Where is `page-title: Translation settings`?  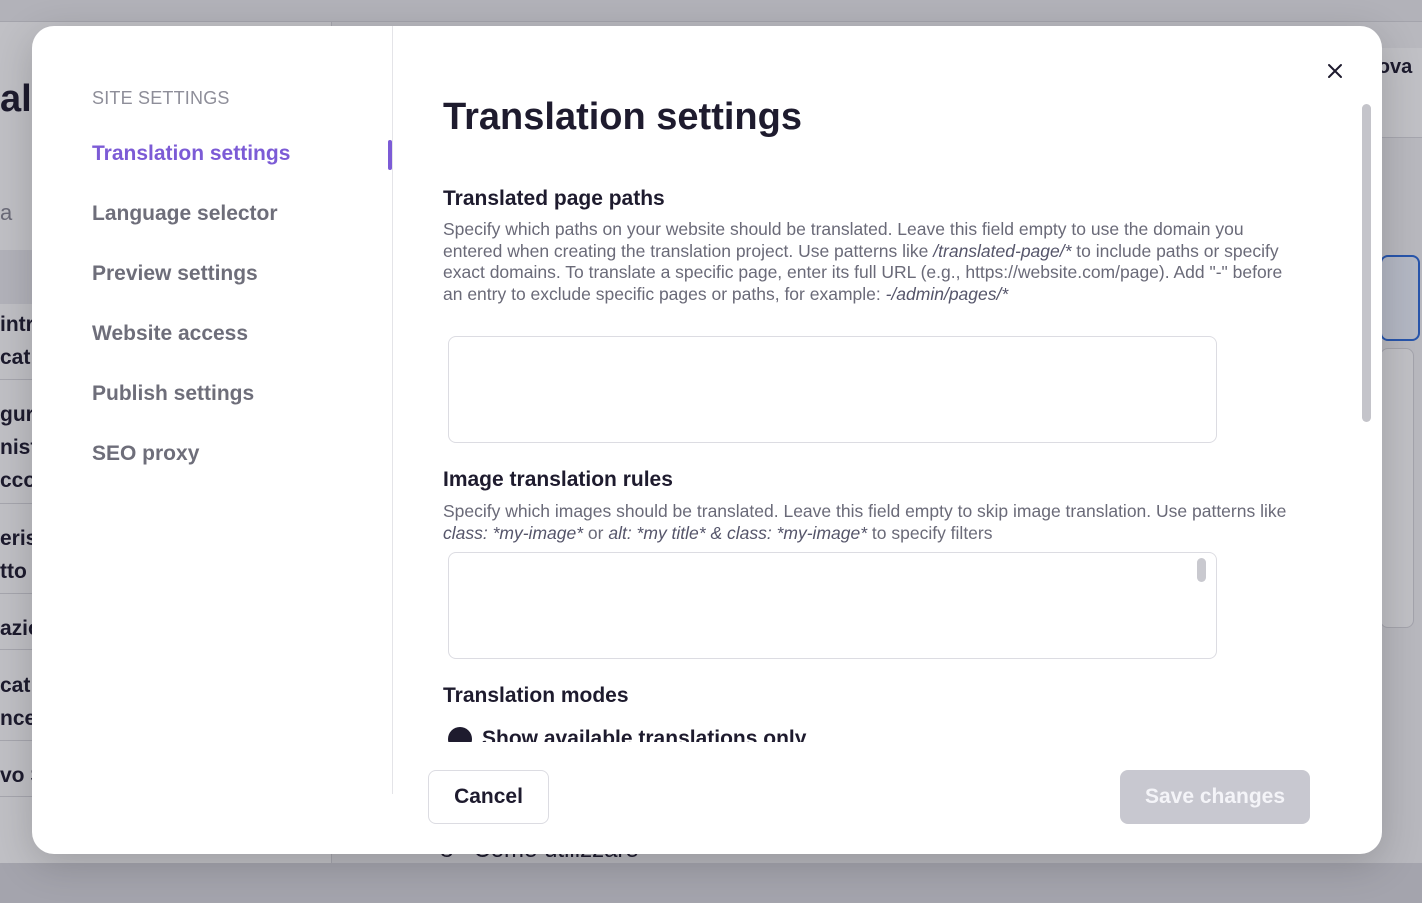
page-title: Translation settings is located at coordinates (622, 117).